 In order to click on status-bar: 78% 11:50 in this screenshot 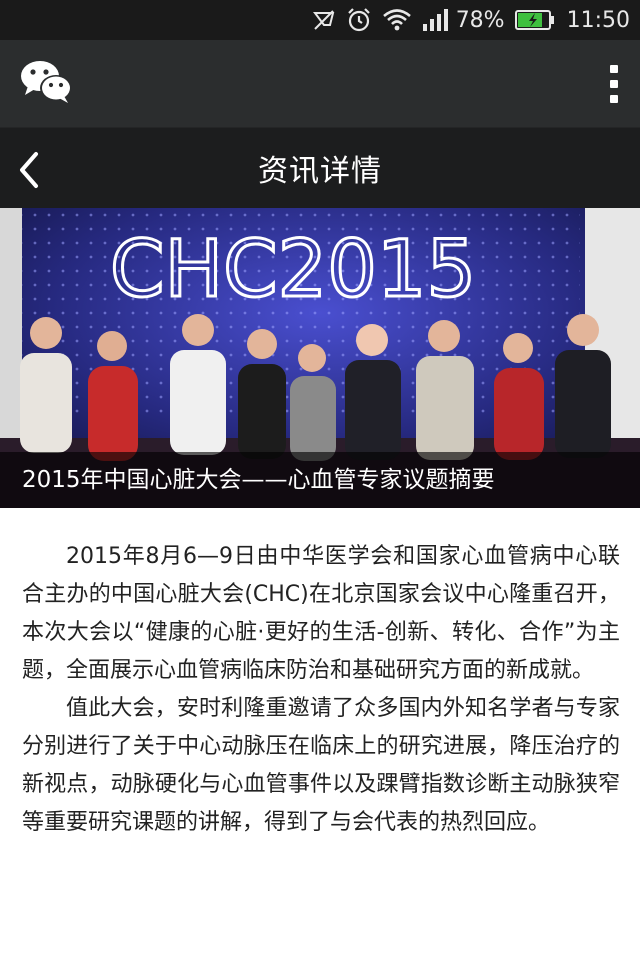, I will do `click(320, 20)`.